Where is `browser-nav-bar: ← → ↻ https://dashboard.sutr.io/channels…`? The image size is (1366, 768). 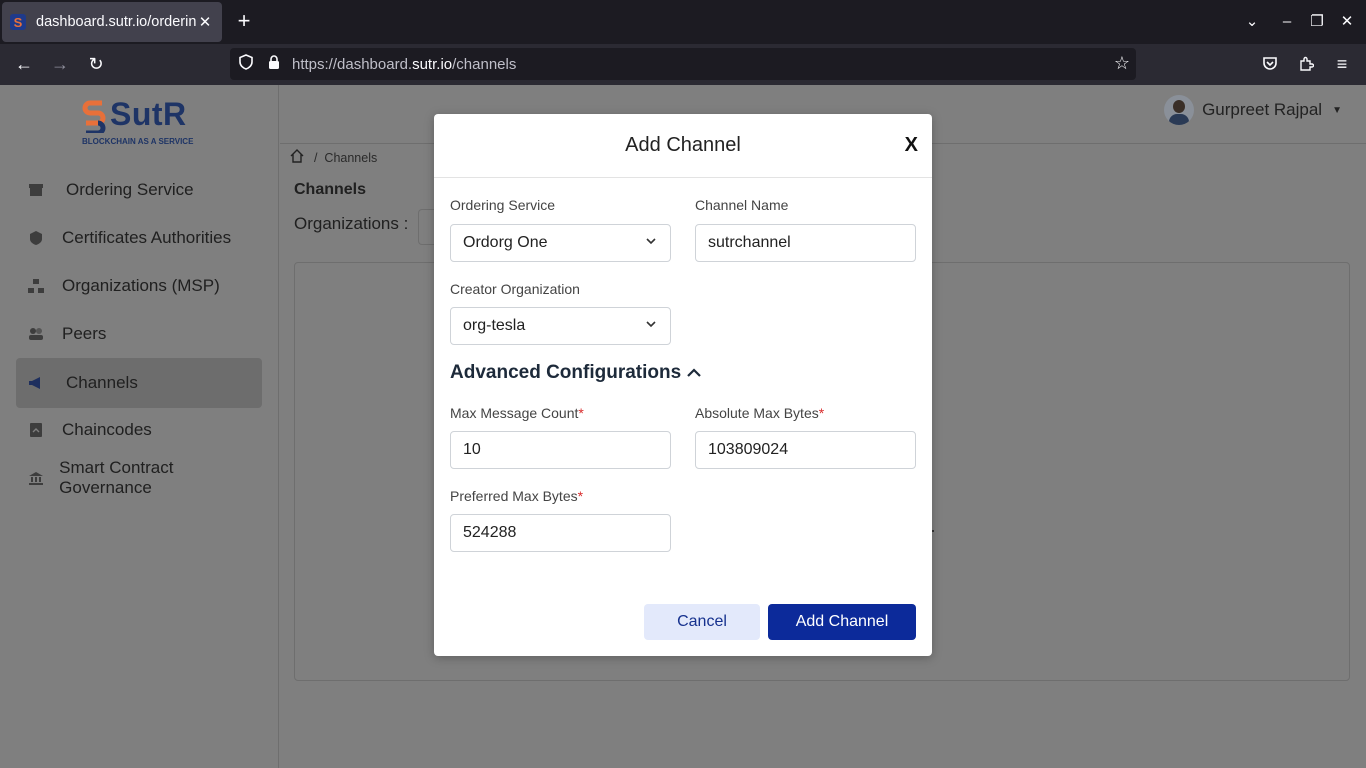
browser-nav-bar: ← → ↻ https://dashboard.sutr.io/channels… is located at coordinates (683, 64).